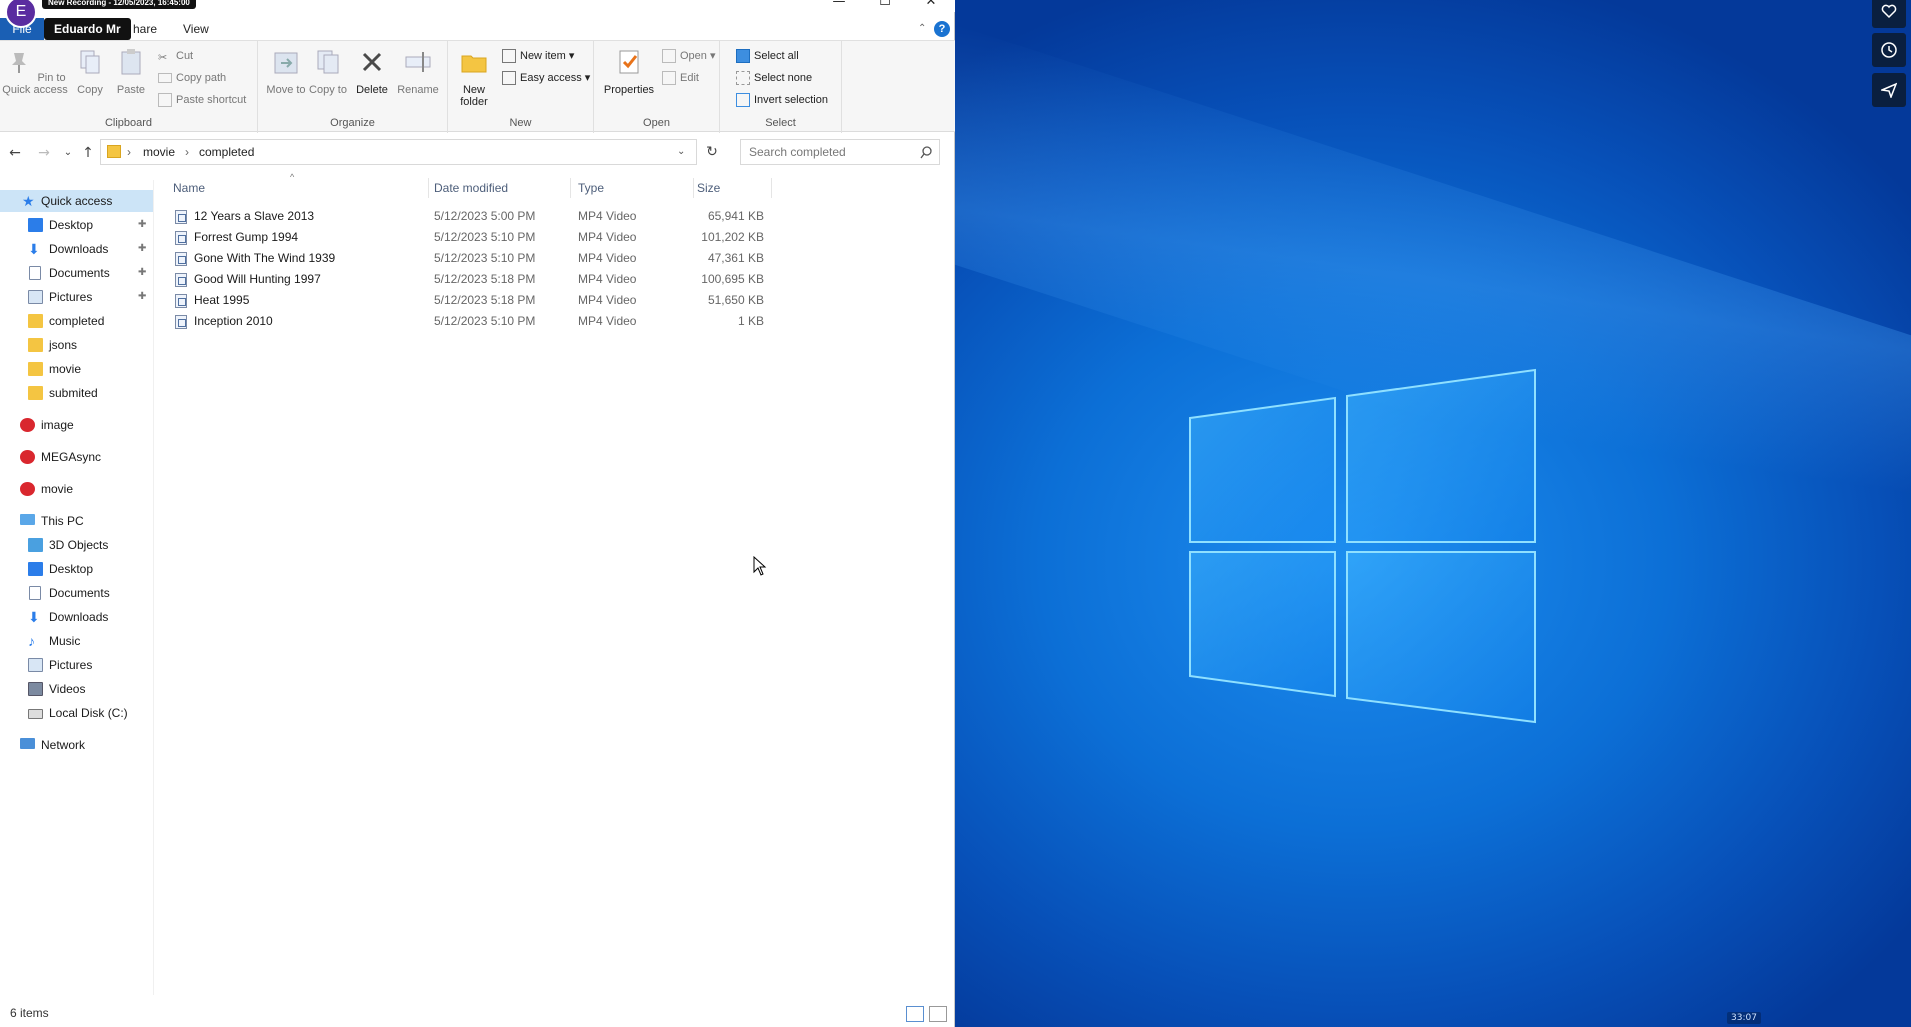  Describe the element at coordinates (76, 321) in the screenshot. I see `sidebar-item-completed: completed` at that location.